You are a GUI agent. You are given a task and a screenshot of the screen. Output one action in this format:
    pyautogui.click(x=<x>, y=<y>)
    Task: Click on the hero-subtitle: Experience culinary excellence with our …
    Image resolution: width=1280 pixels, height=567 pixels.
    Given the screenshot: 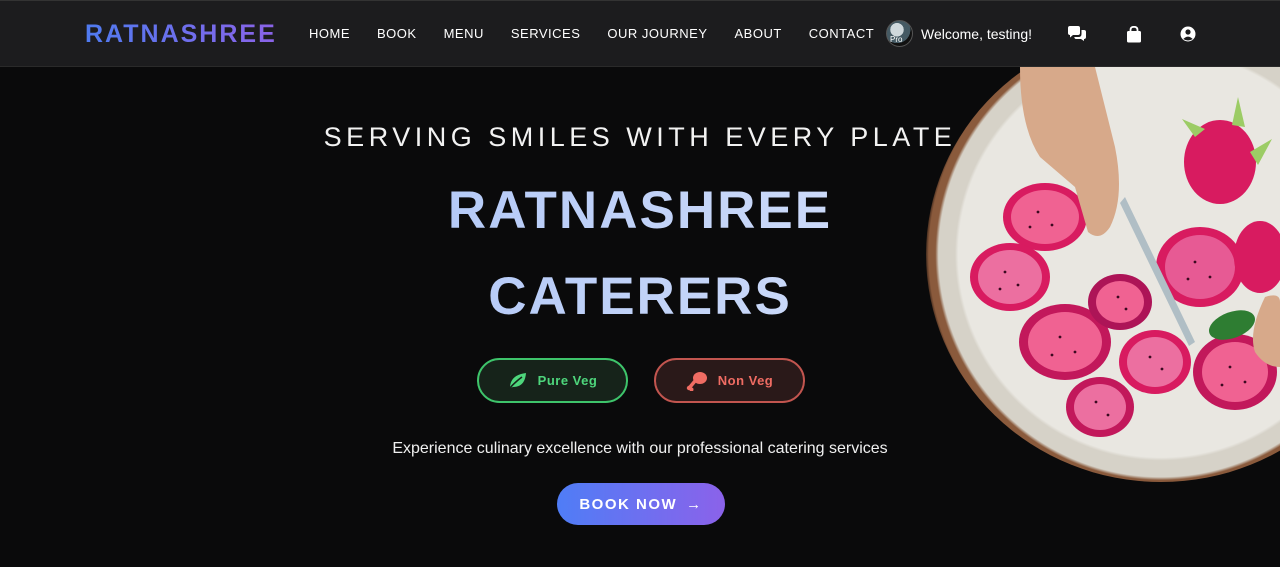 What is the action you would take?
    pyautogui.click(x=640, y=448)
    